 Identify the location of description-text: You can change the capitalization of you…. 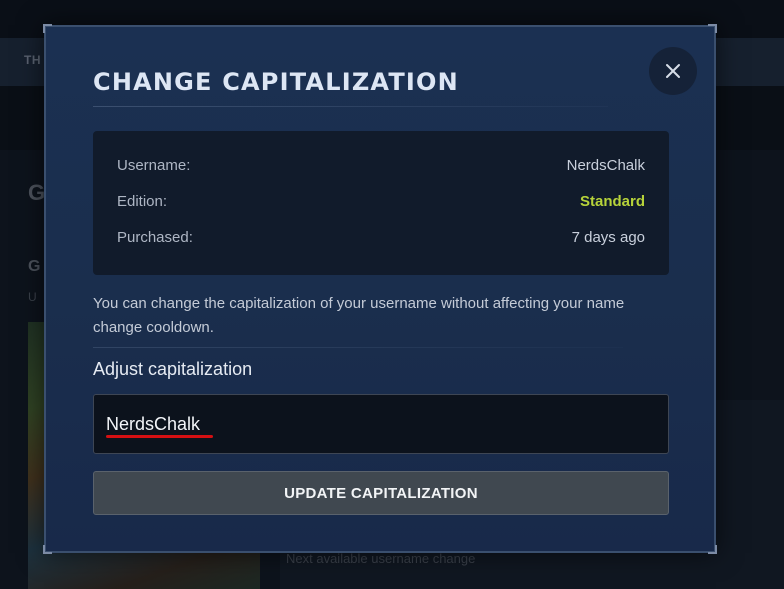
(359, 315).